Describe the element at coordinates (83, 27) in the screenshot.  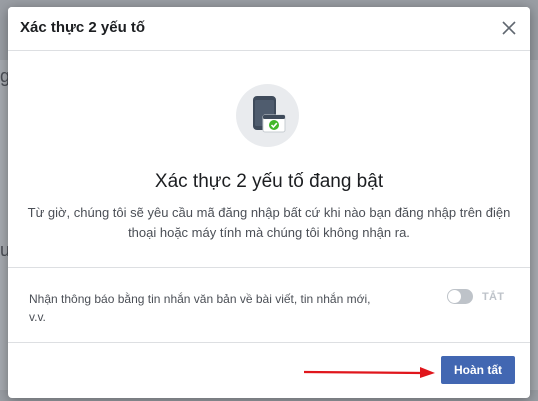
I see `dialog-title: Xác thực 2 yếu tố` at that location.